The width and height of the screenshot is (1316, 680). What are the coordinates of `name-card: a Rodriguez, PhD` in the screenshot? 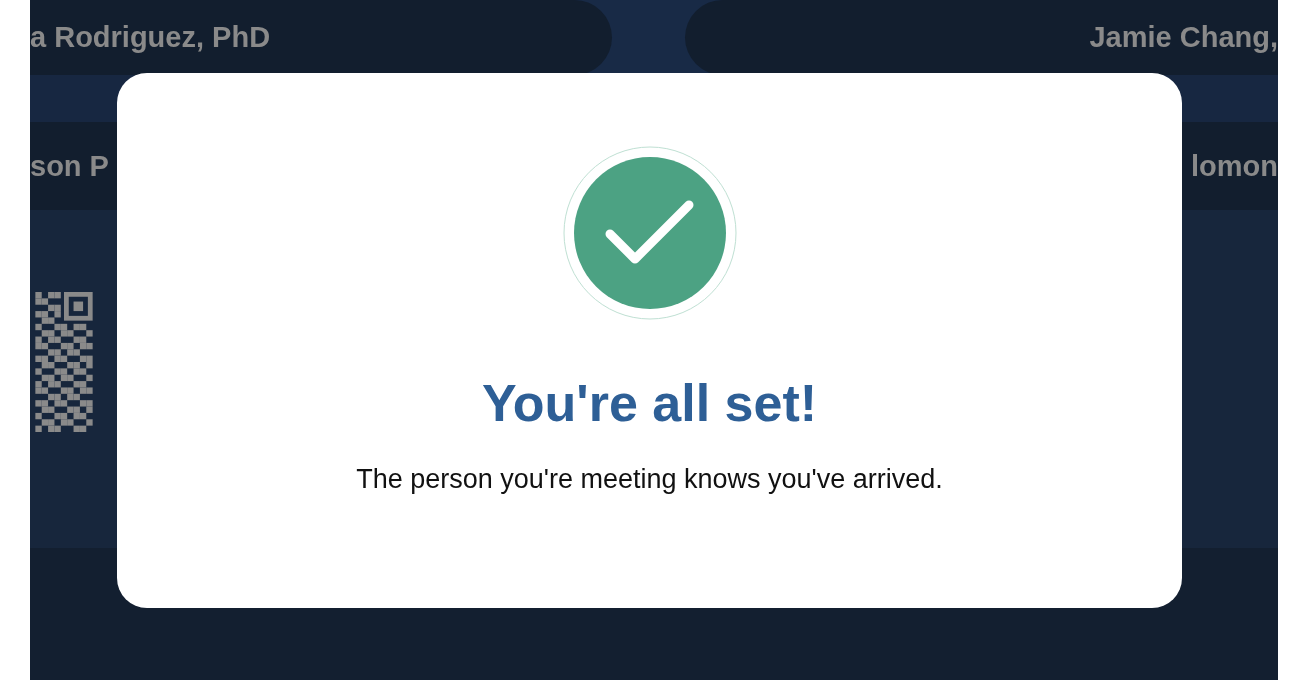 It's located at (321, 37).